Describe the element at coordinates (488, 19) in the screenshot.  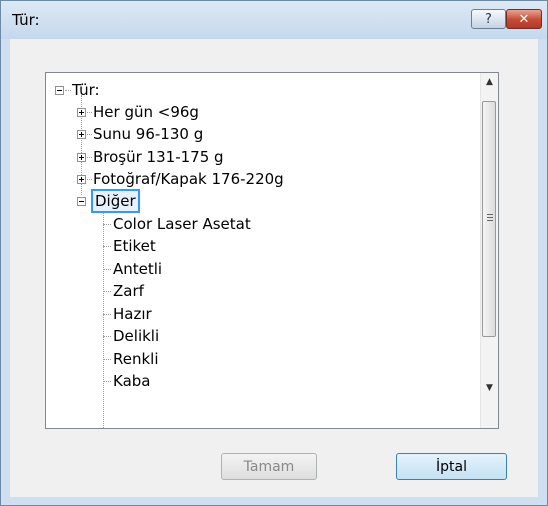
I see `help-button: ?` at that location.